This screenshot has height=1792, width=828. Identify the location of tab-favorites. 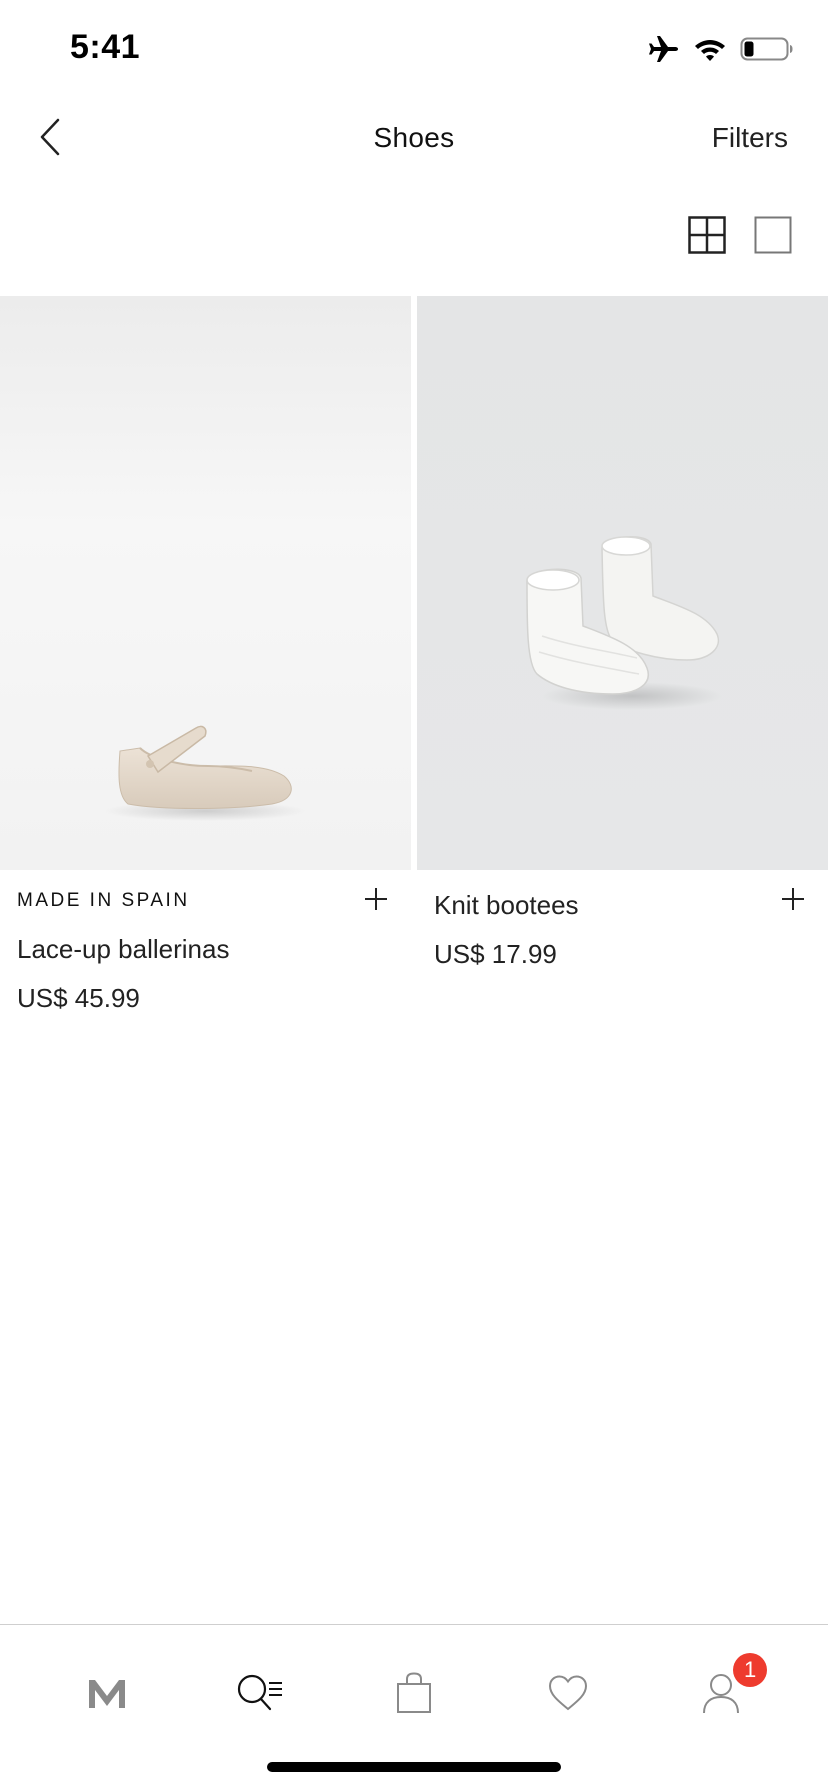
(568, 1695).